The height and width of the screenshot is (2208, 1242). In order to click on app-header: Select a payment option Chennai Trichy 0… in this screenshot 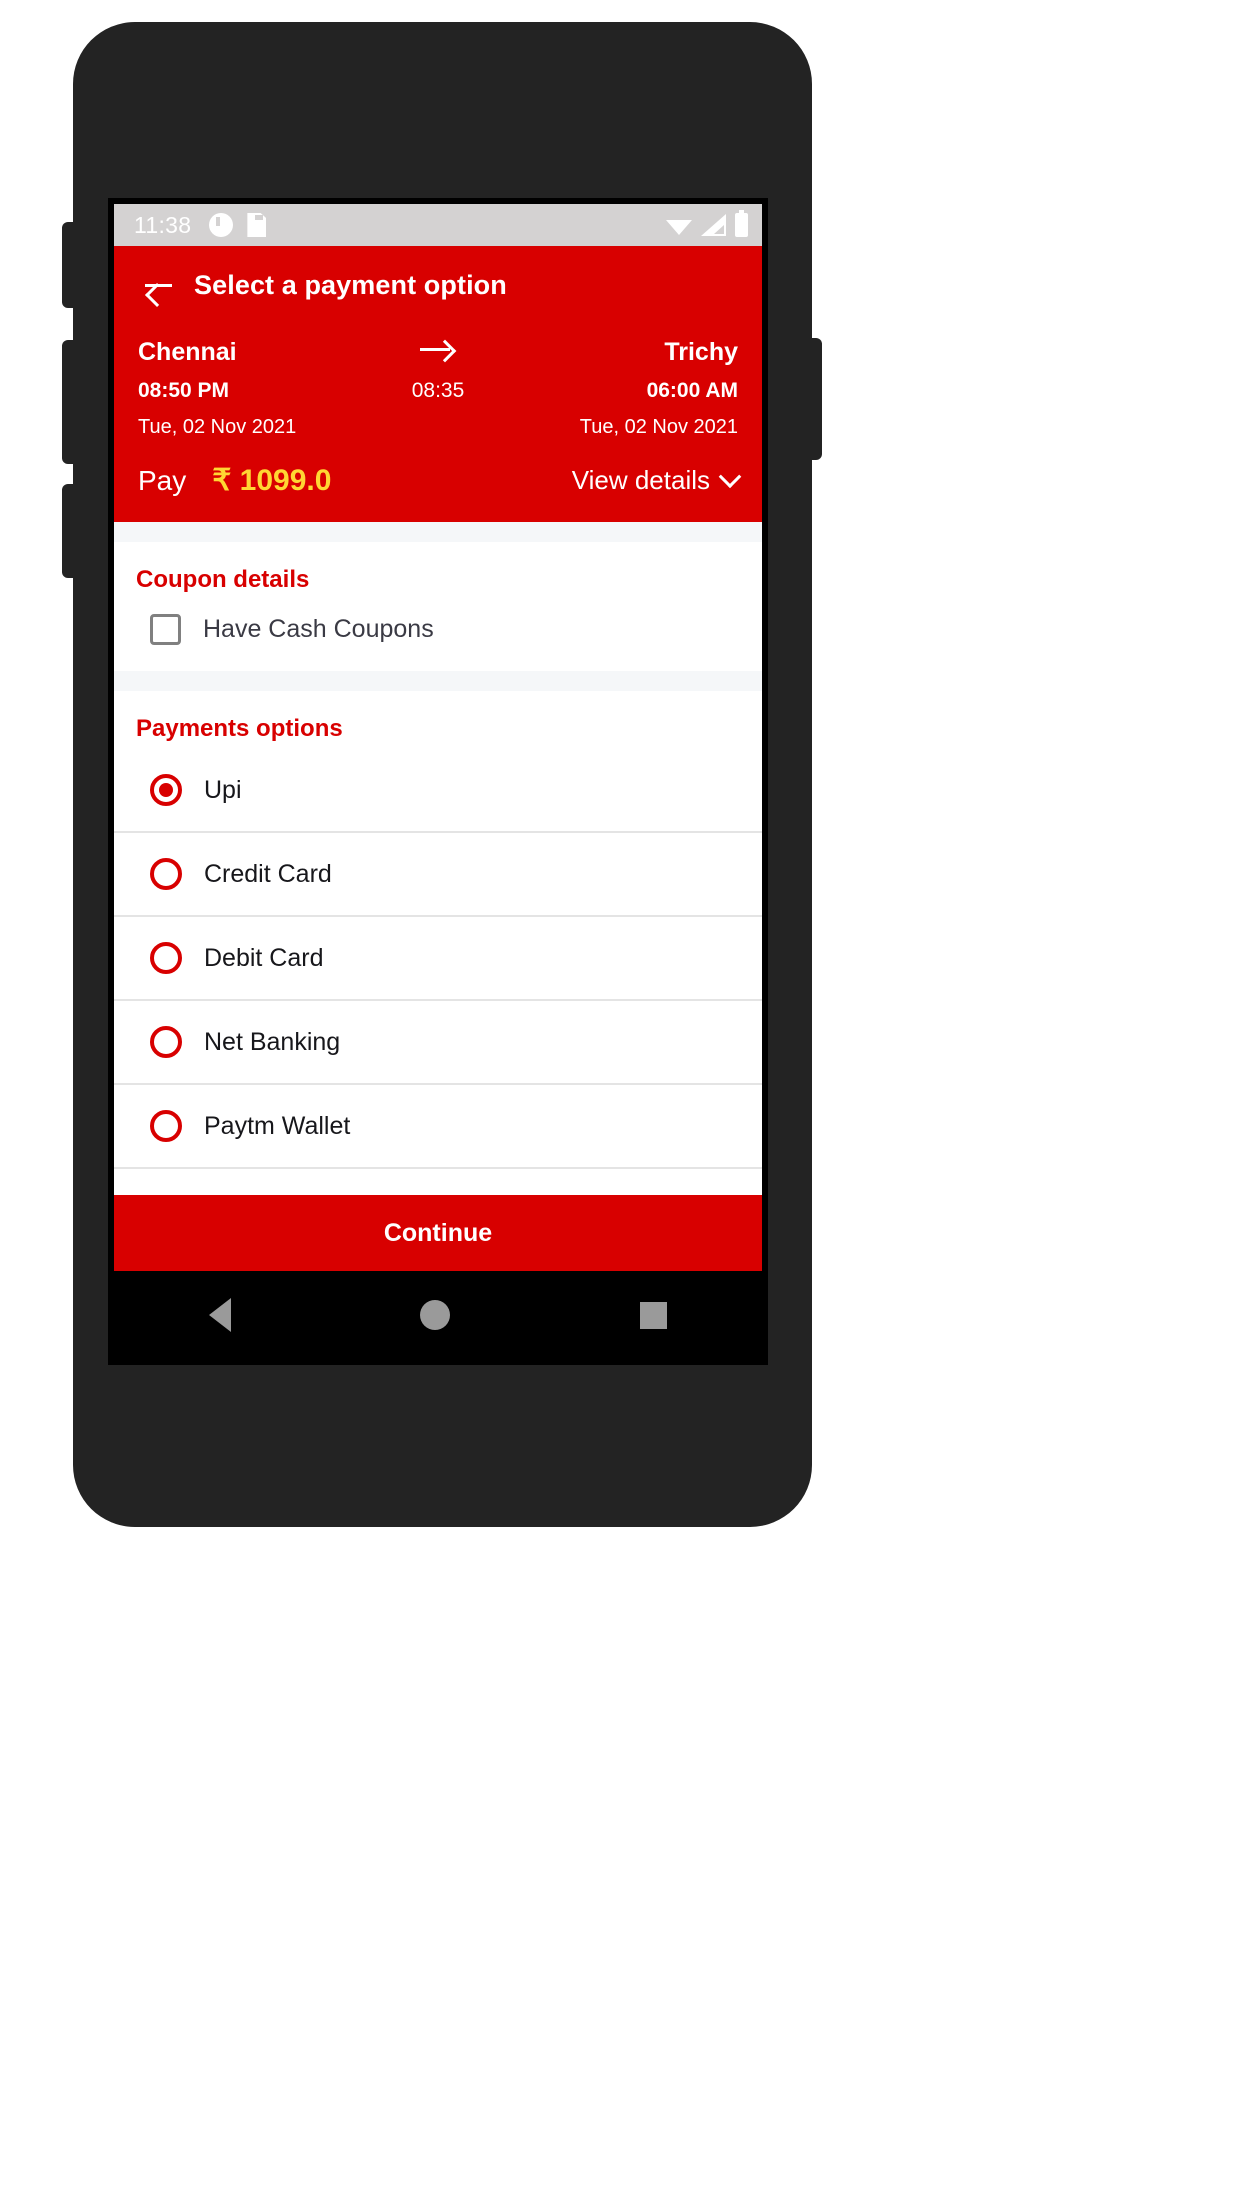, I will do `click(438, 384)`.